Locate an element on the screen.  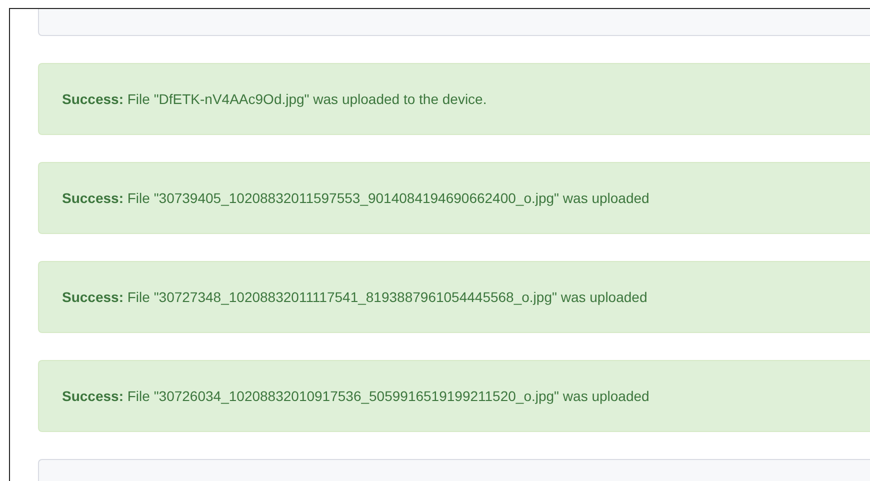
alert-message: Success: File "30726034_10208832010917536_5059916519199211520_o.jpg" was uploaded is located at coordinates (356, 396).